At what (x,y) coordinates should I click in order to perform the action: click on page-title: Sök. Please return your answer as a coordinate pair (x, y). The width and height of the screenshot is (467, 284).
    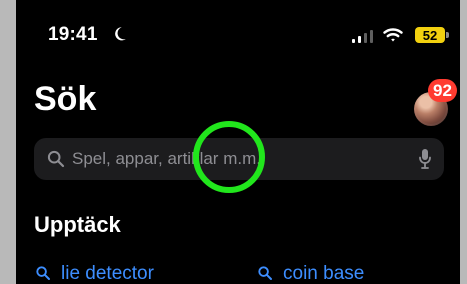
    Looking at the image, I should click on (65, 99).